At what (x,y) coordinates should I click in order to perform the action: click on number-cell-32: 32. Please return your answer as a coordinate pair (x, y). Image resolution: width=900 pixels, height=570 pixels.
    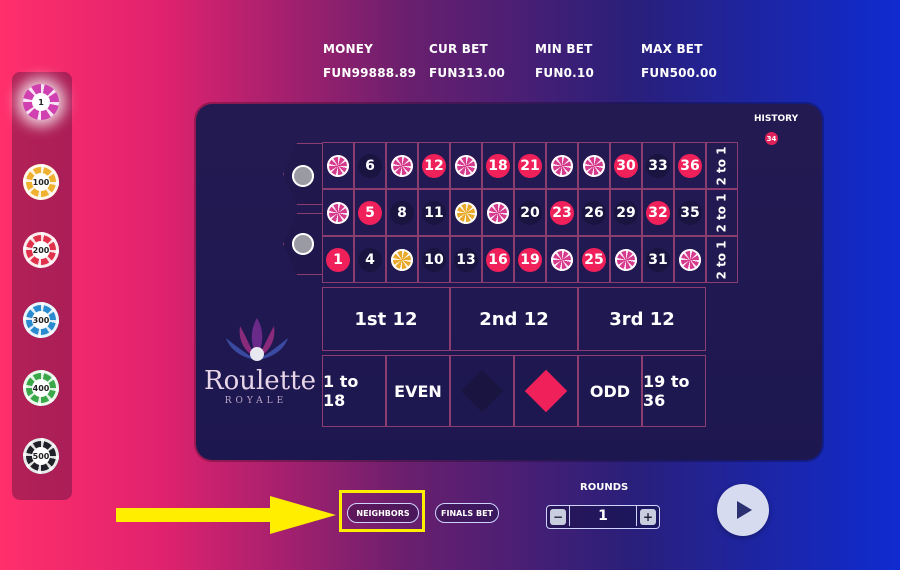
    Looking at the image, I should click on (658, 212).